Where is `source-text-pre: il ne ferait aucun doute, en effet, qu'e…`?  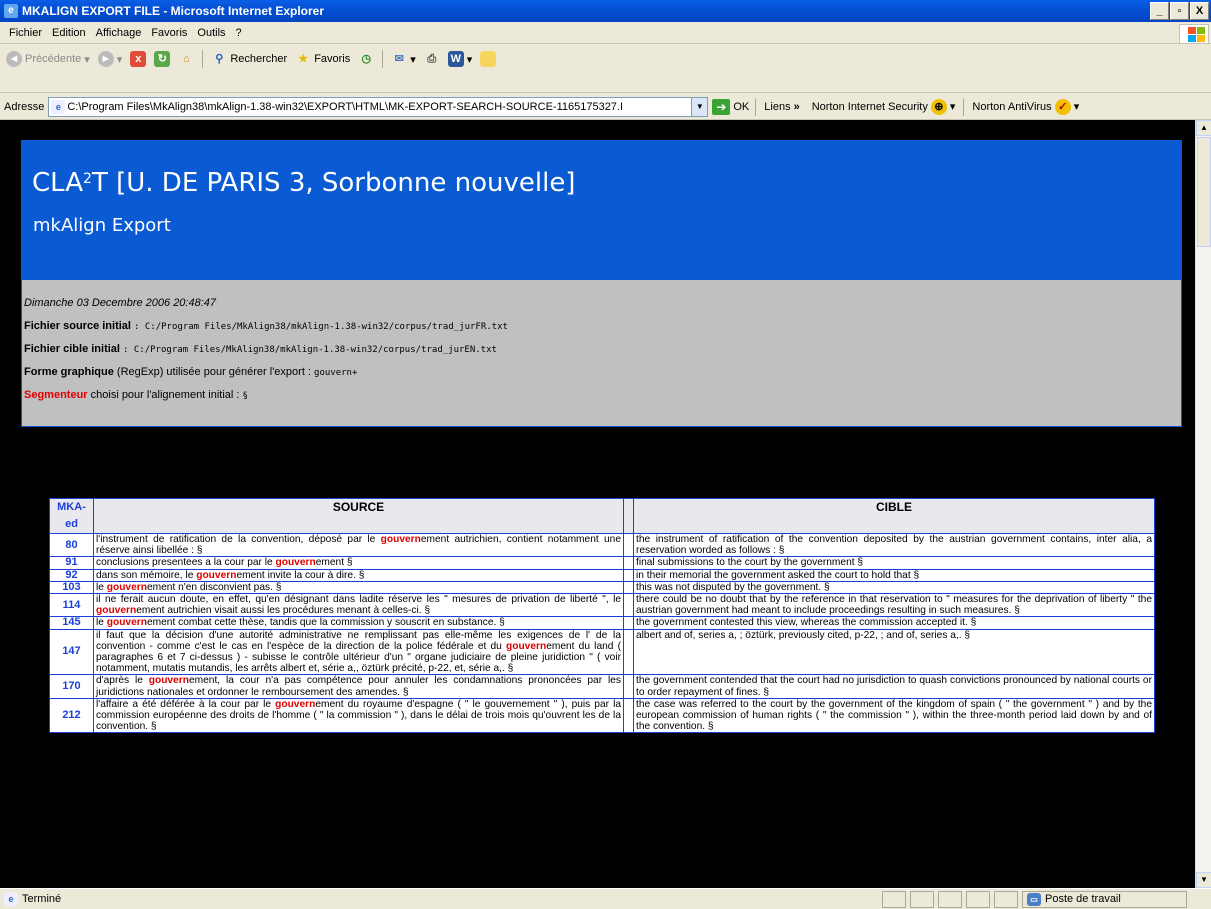
source-text-pre: il ne ferait aucun doute, en effet, qu'e… is located at coordinates (358, 600).